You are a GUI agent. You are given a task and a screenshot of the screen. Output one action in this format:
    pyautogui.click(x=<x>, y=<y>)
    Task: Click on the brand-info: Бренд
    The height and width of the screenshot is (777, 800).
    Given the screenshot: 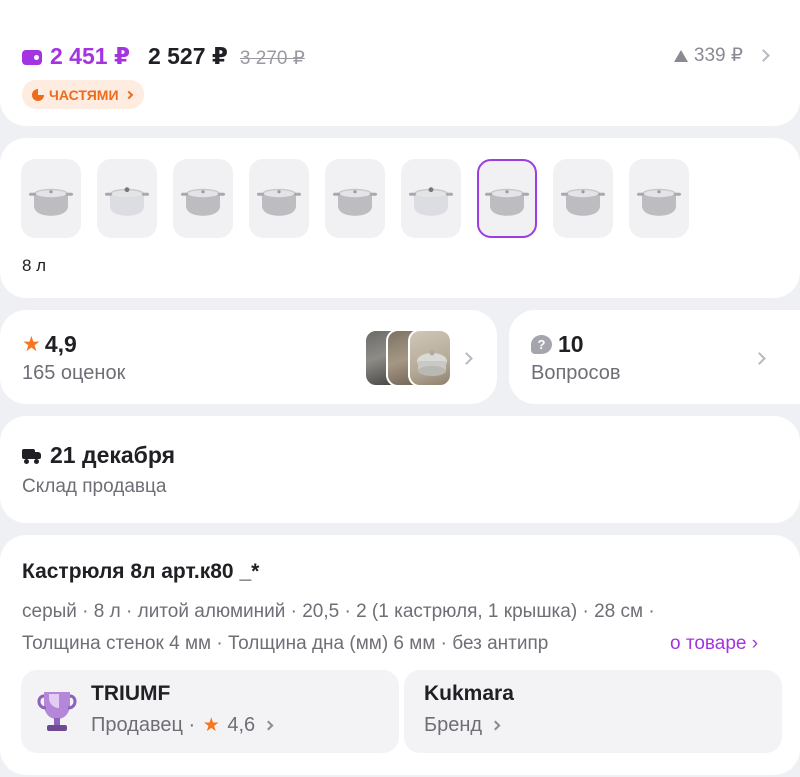 What is the action you would take?
    pyautogui.click(x=462, y=725)
    